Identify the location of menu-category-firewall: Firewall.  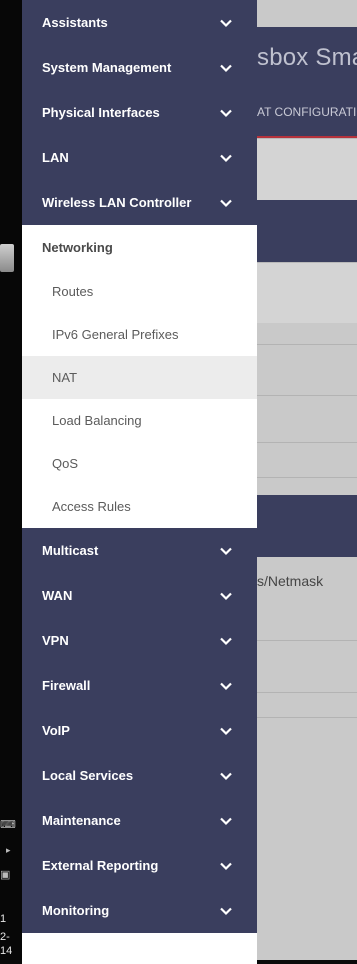
(139, 685).